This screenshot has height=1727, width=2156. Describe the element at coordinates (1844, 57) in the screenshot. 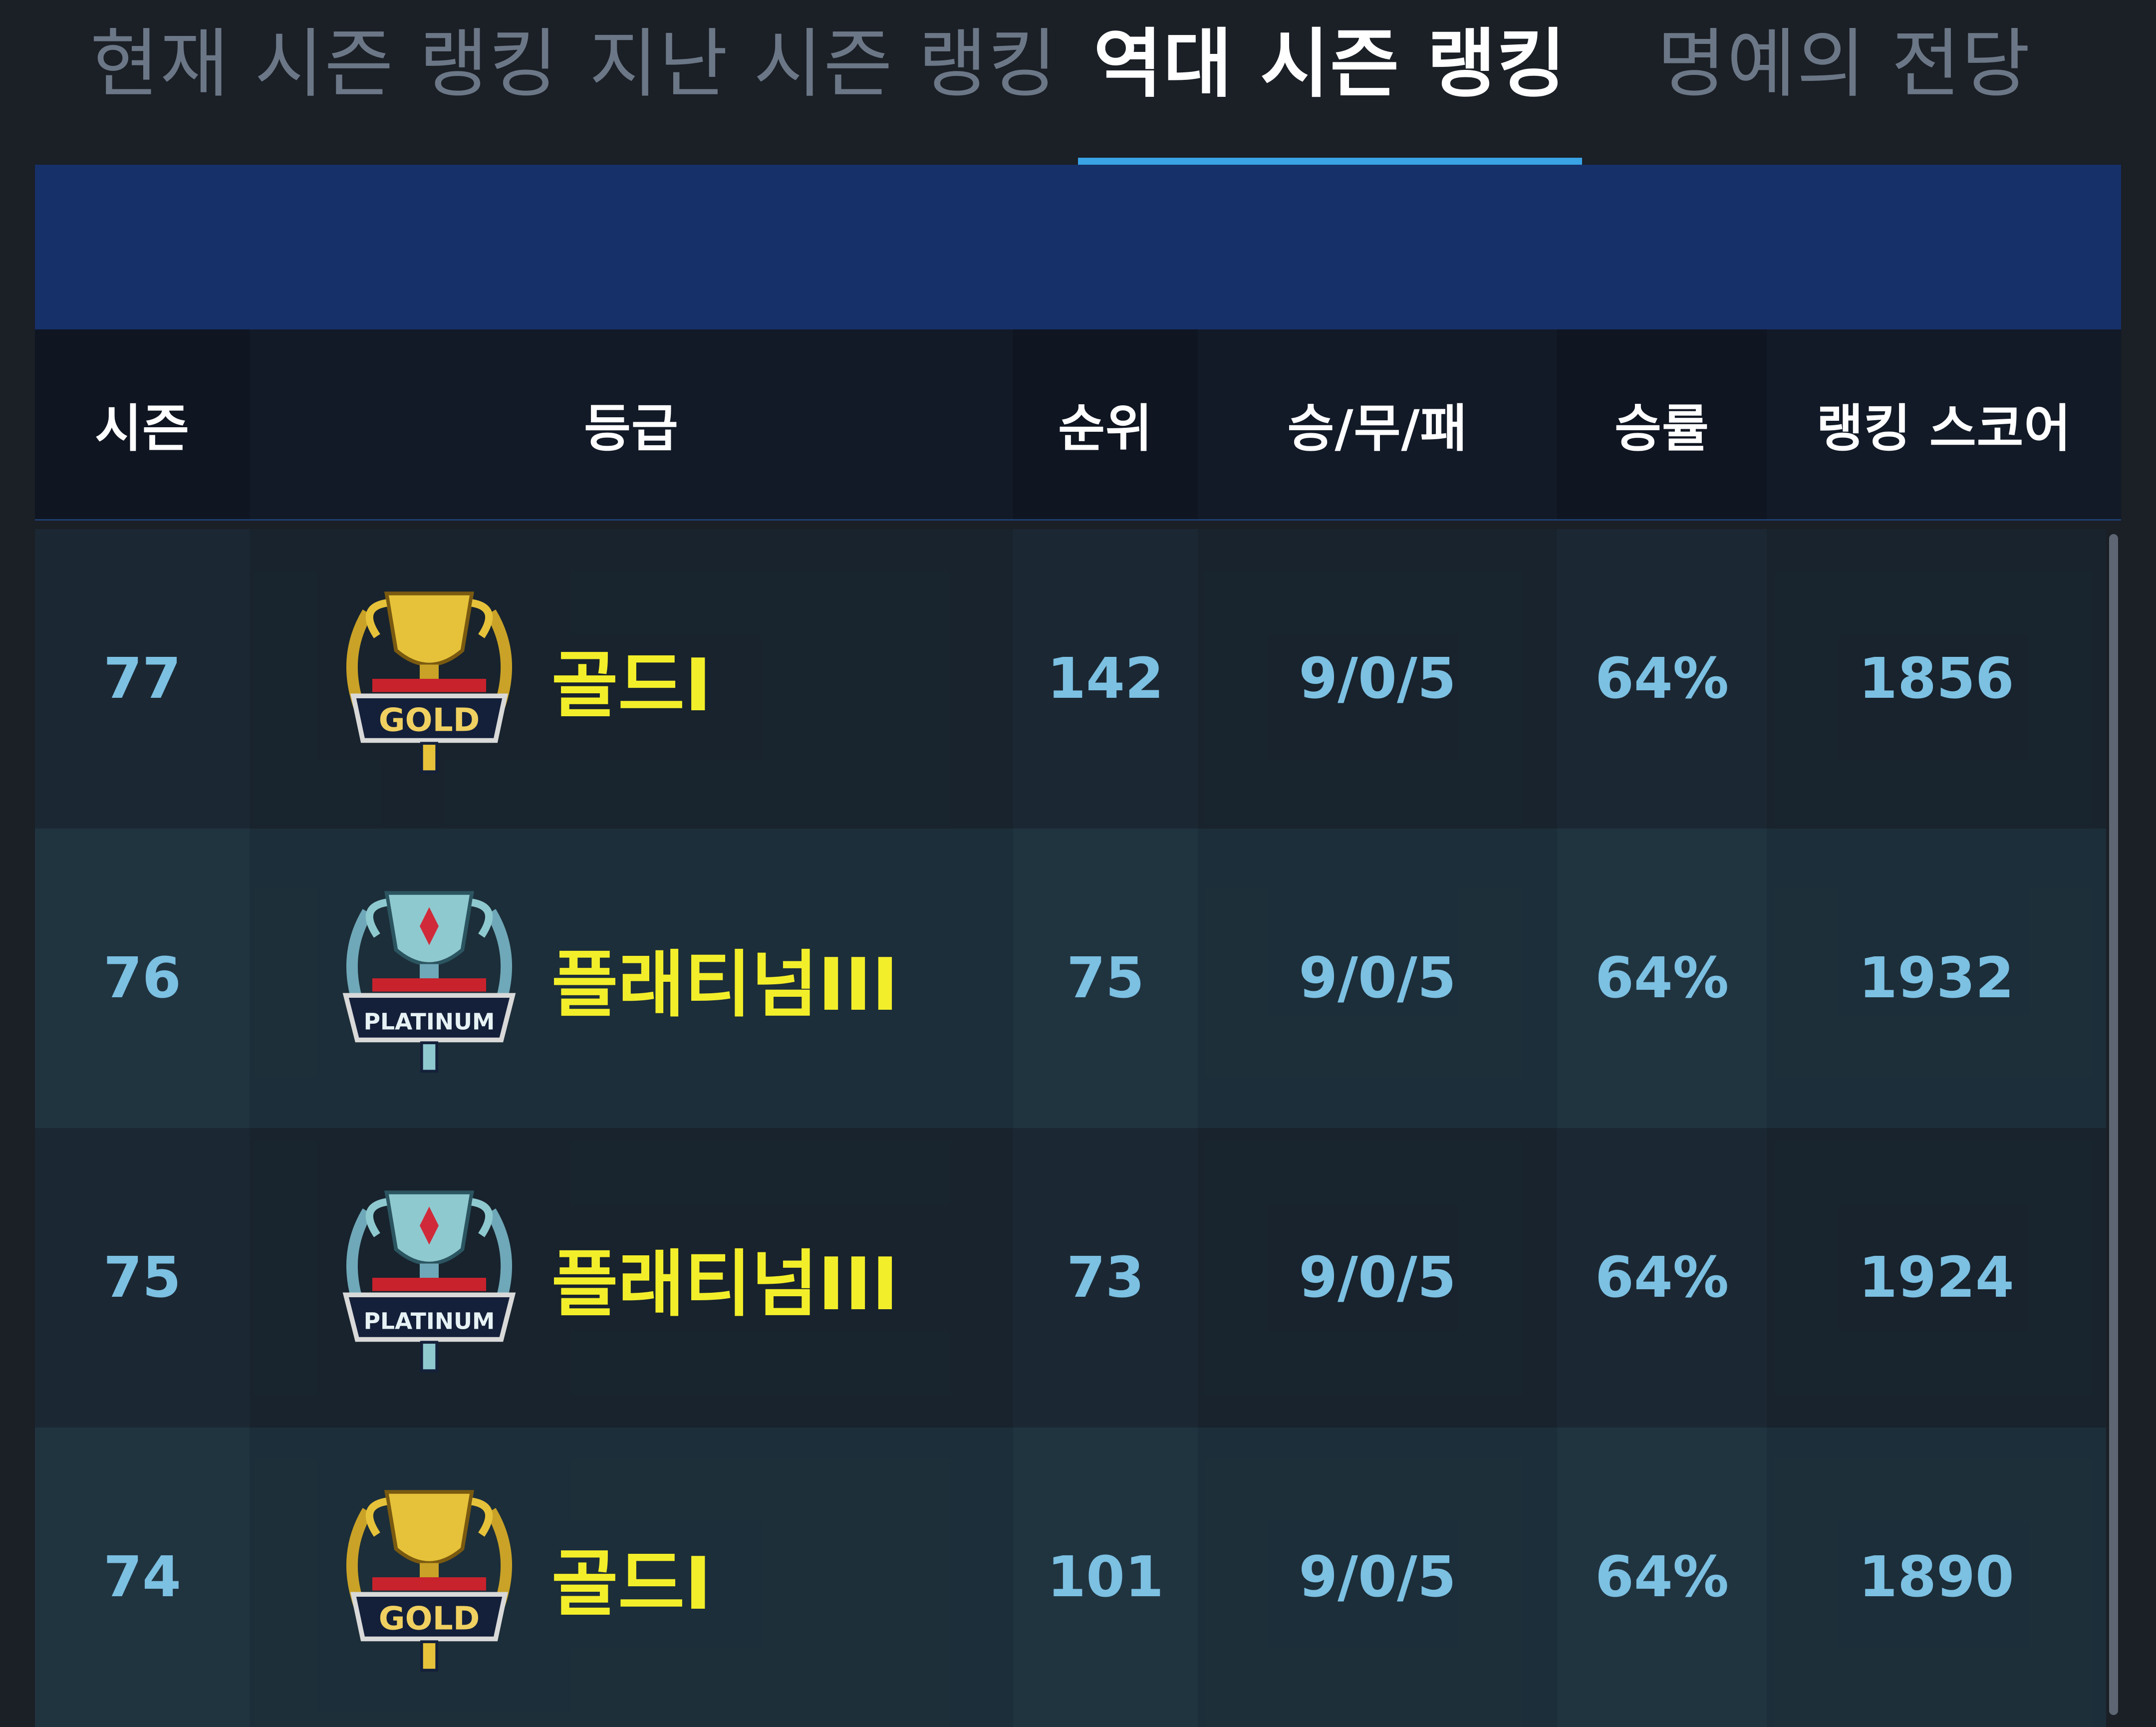

I see `tab-hall-of-fame: 명예의 전당` at that location.